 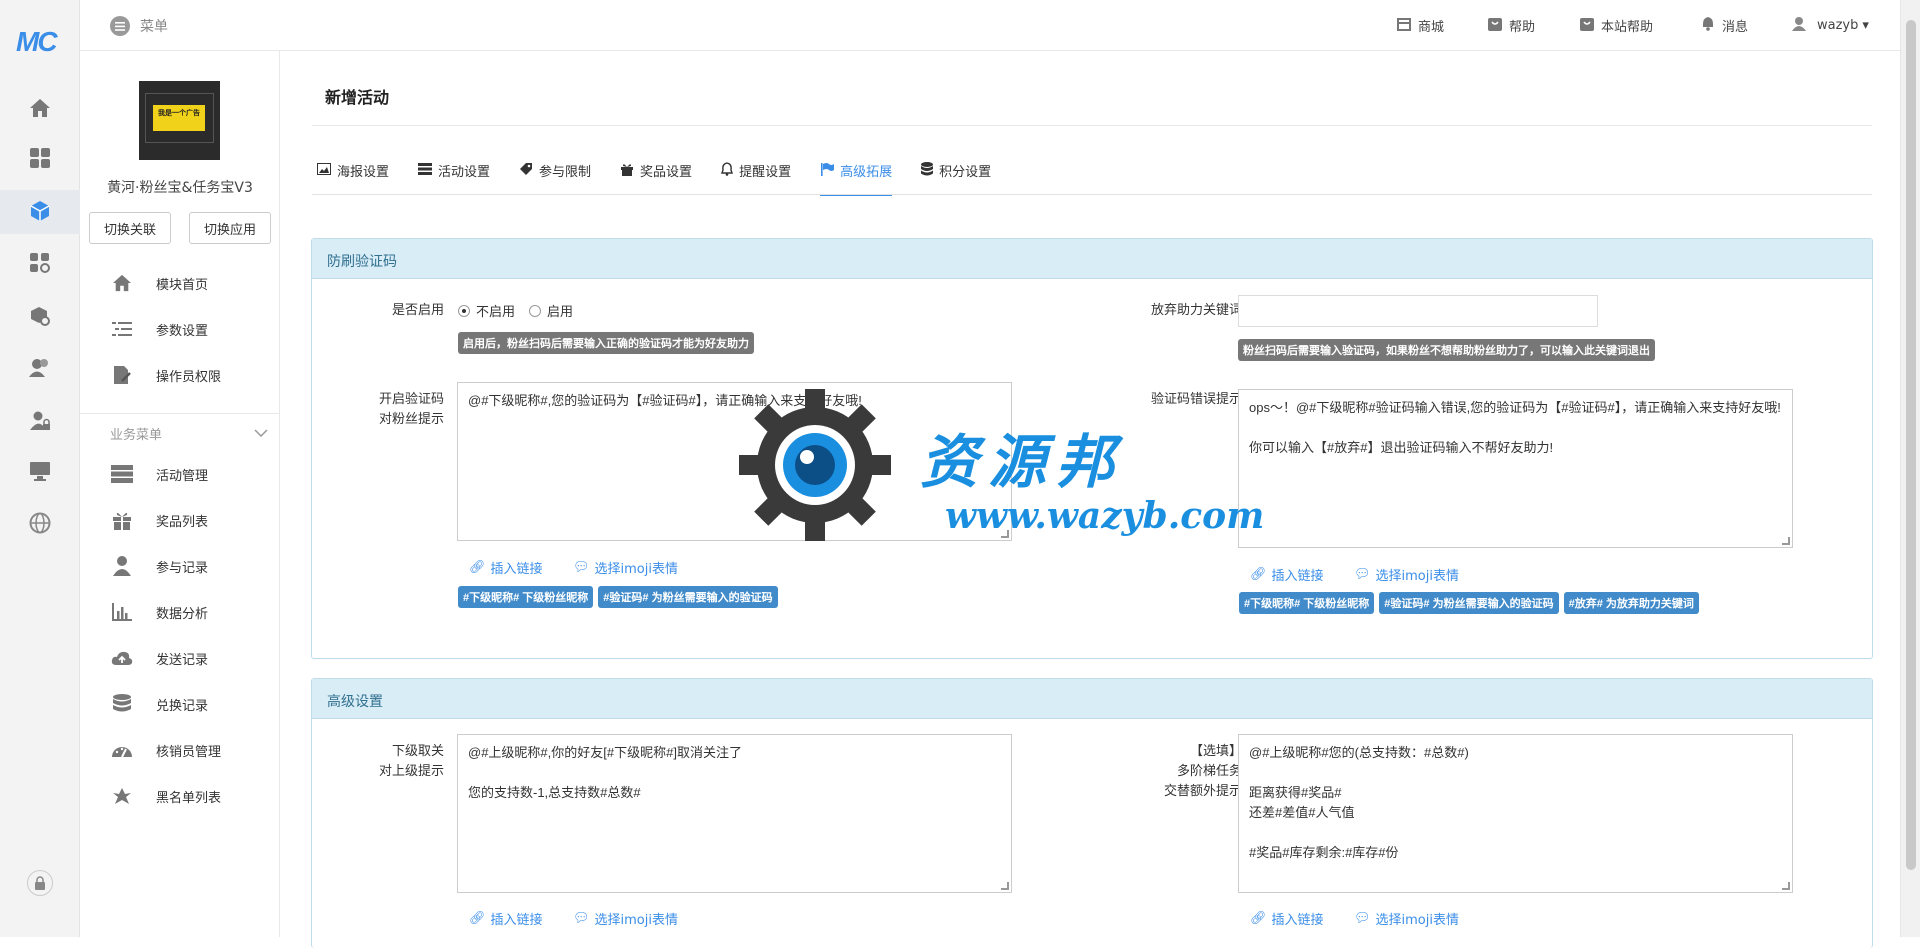 What do you see at coordinates (425, 170) in the screenshot?
I see `tasks-icon` at bounding box center [425, 170].